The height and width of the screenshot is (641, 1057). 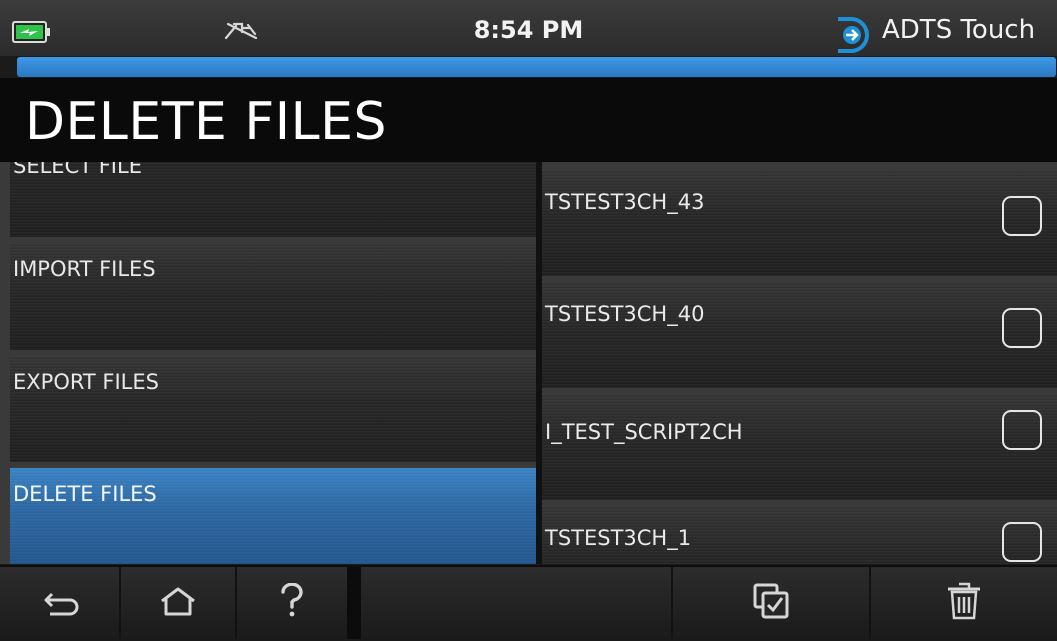 What do you see at coordinates (77, 170) in the screenshot?
I see `menu-item-label: SELECT FILE` at bounding box center [77, 170].